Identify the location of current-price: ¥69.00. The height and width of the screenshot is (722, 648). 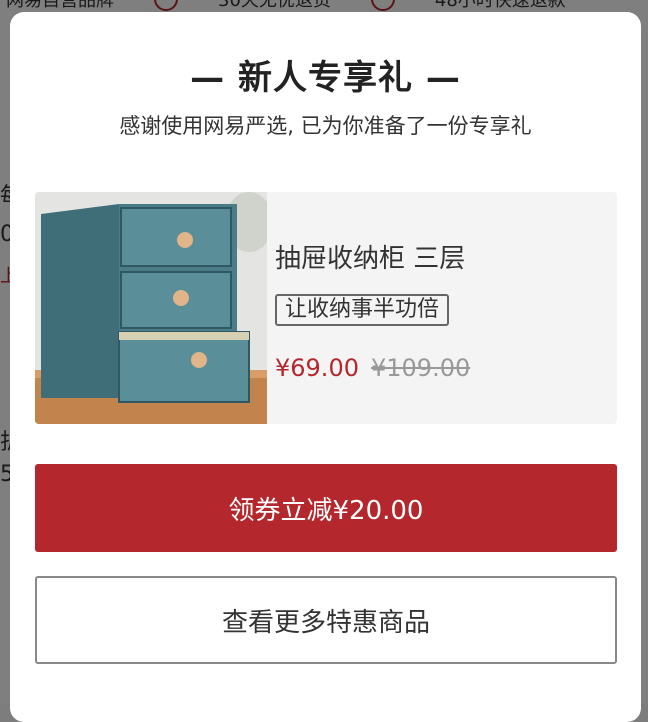
(317, 368).